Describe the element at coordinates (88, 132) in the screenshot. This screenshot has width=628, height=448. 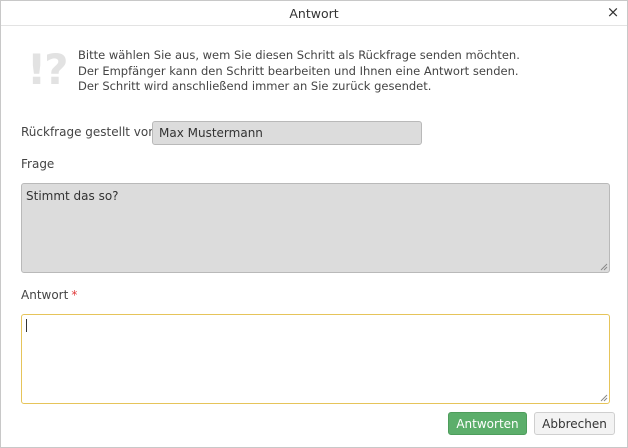
I see `from-label: Rückfrage gestellt von` at that location.